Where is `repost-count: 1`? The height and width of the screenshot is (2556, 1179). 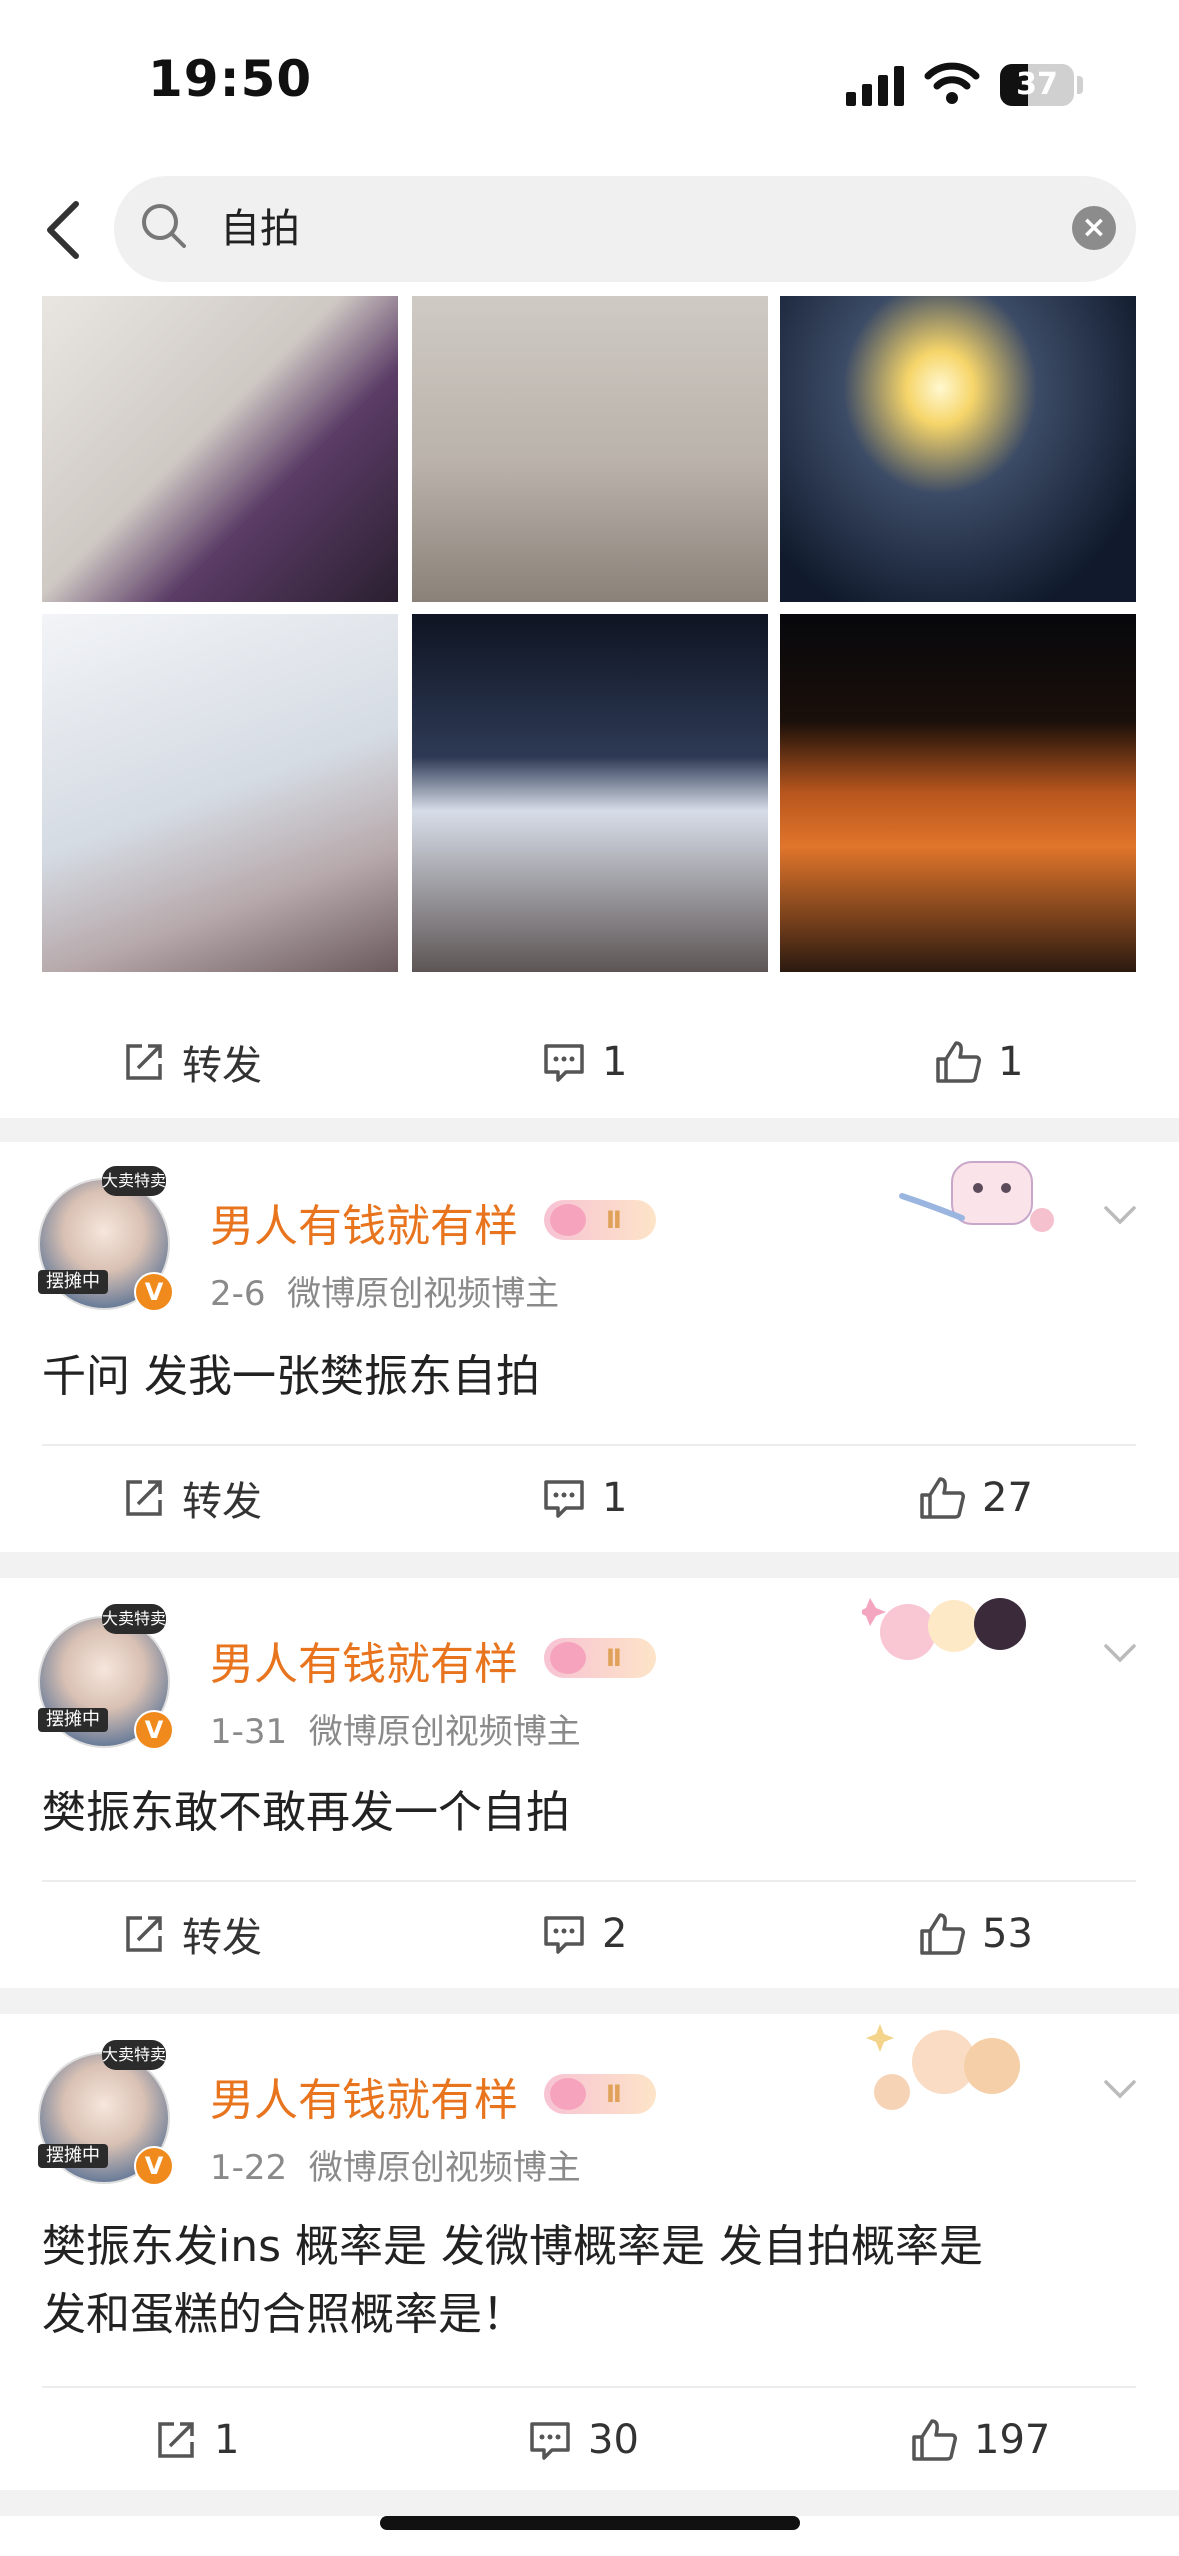
repost-count: 1 is located at coordinates (227, 2440).